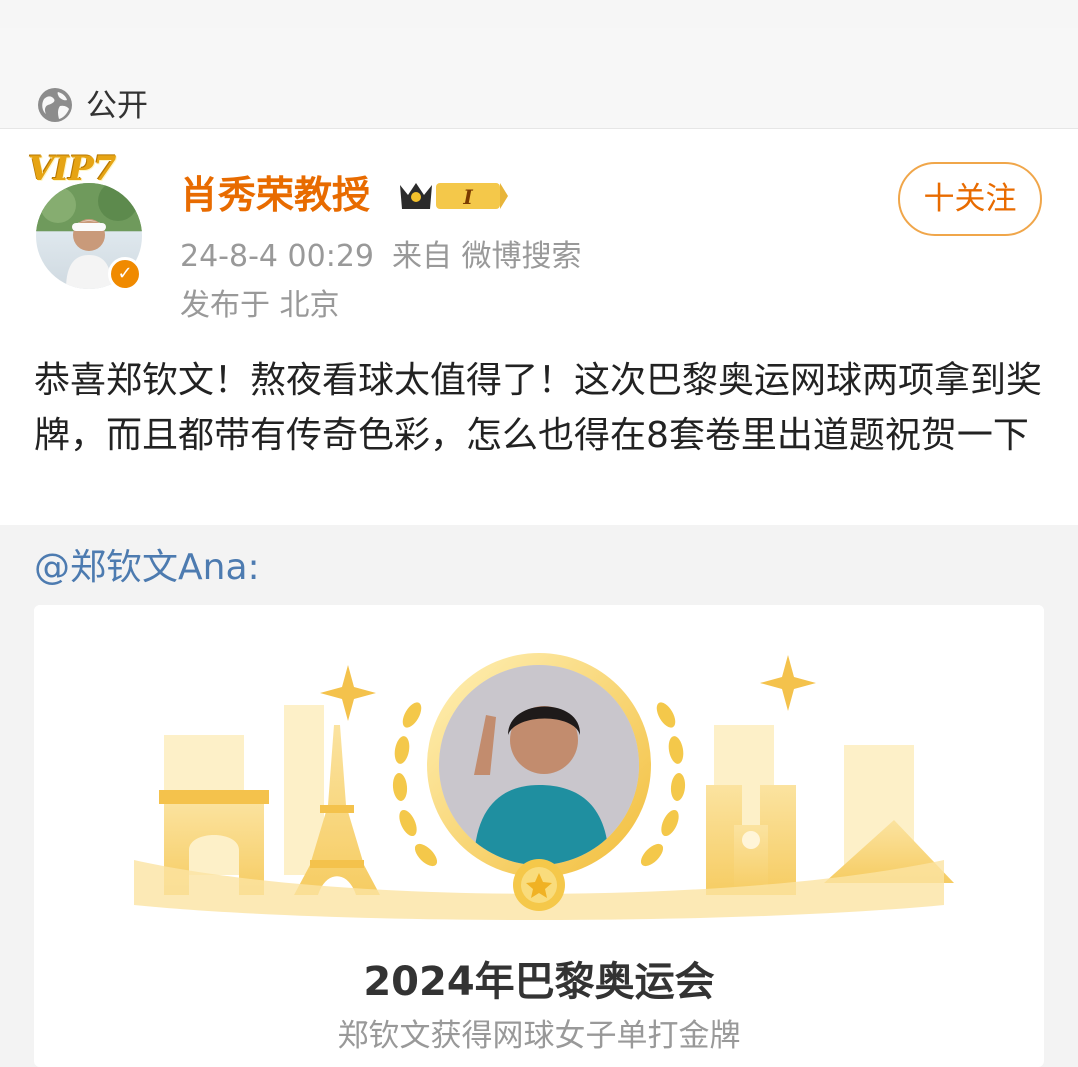 The height and width of the screenshot is (1067, 1078). What do you see at coordinates (539, 78) in the screenshot?
I see `visibility-bar: 公开` at bounding box center [539, 78].